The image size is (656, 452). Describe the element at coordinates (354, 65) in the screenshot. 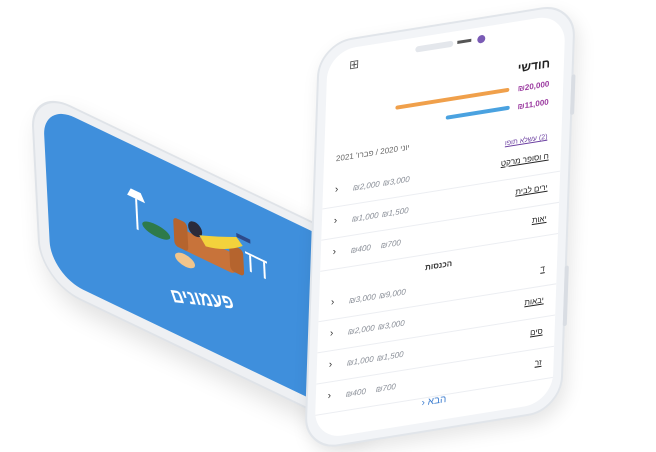

I see `grid-icon: ⊞` at that location.